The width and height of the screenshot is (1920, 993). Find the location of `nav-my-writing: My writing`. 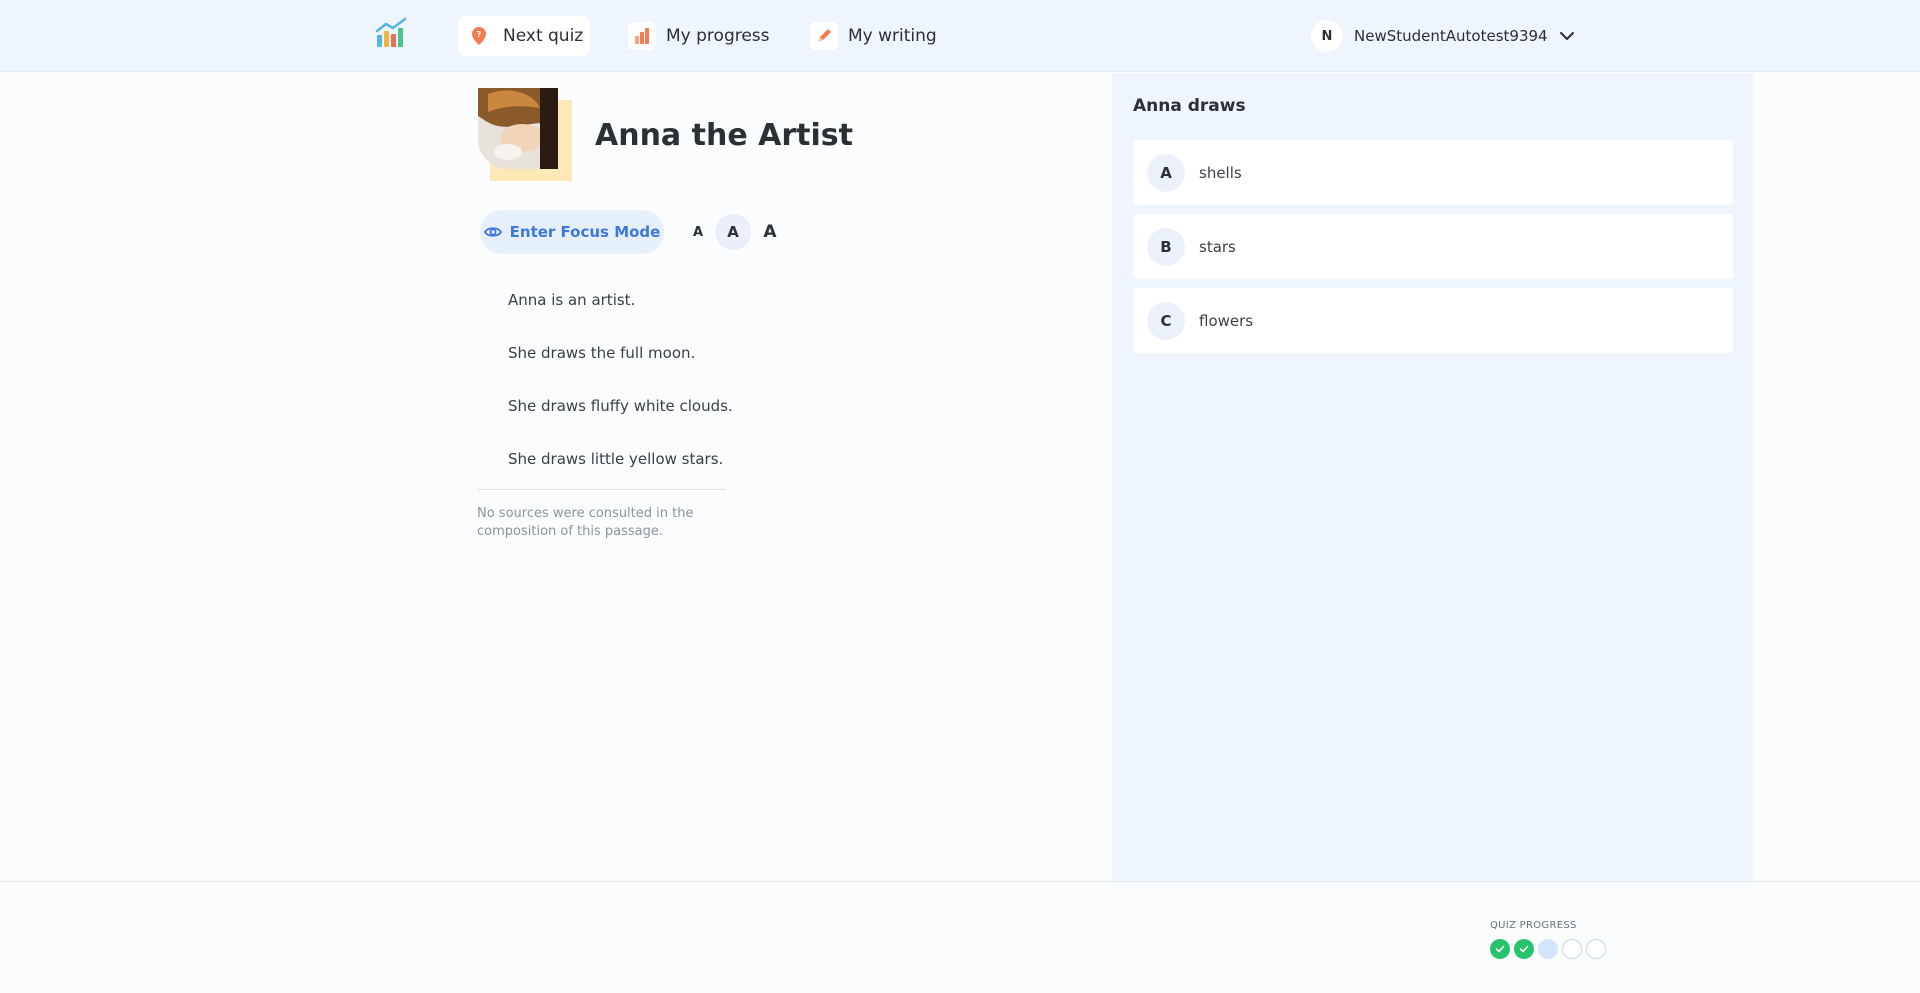

nav-my-writing: My writing is located at coordinates (873, 36).